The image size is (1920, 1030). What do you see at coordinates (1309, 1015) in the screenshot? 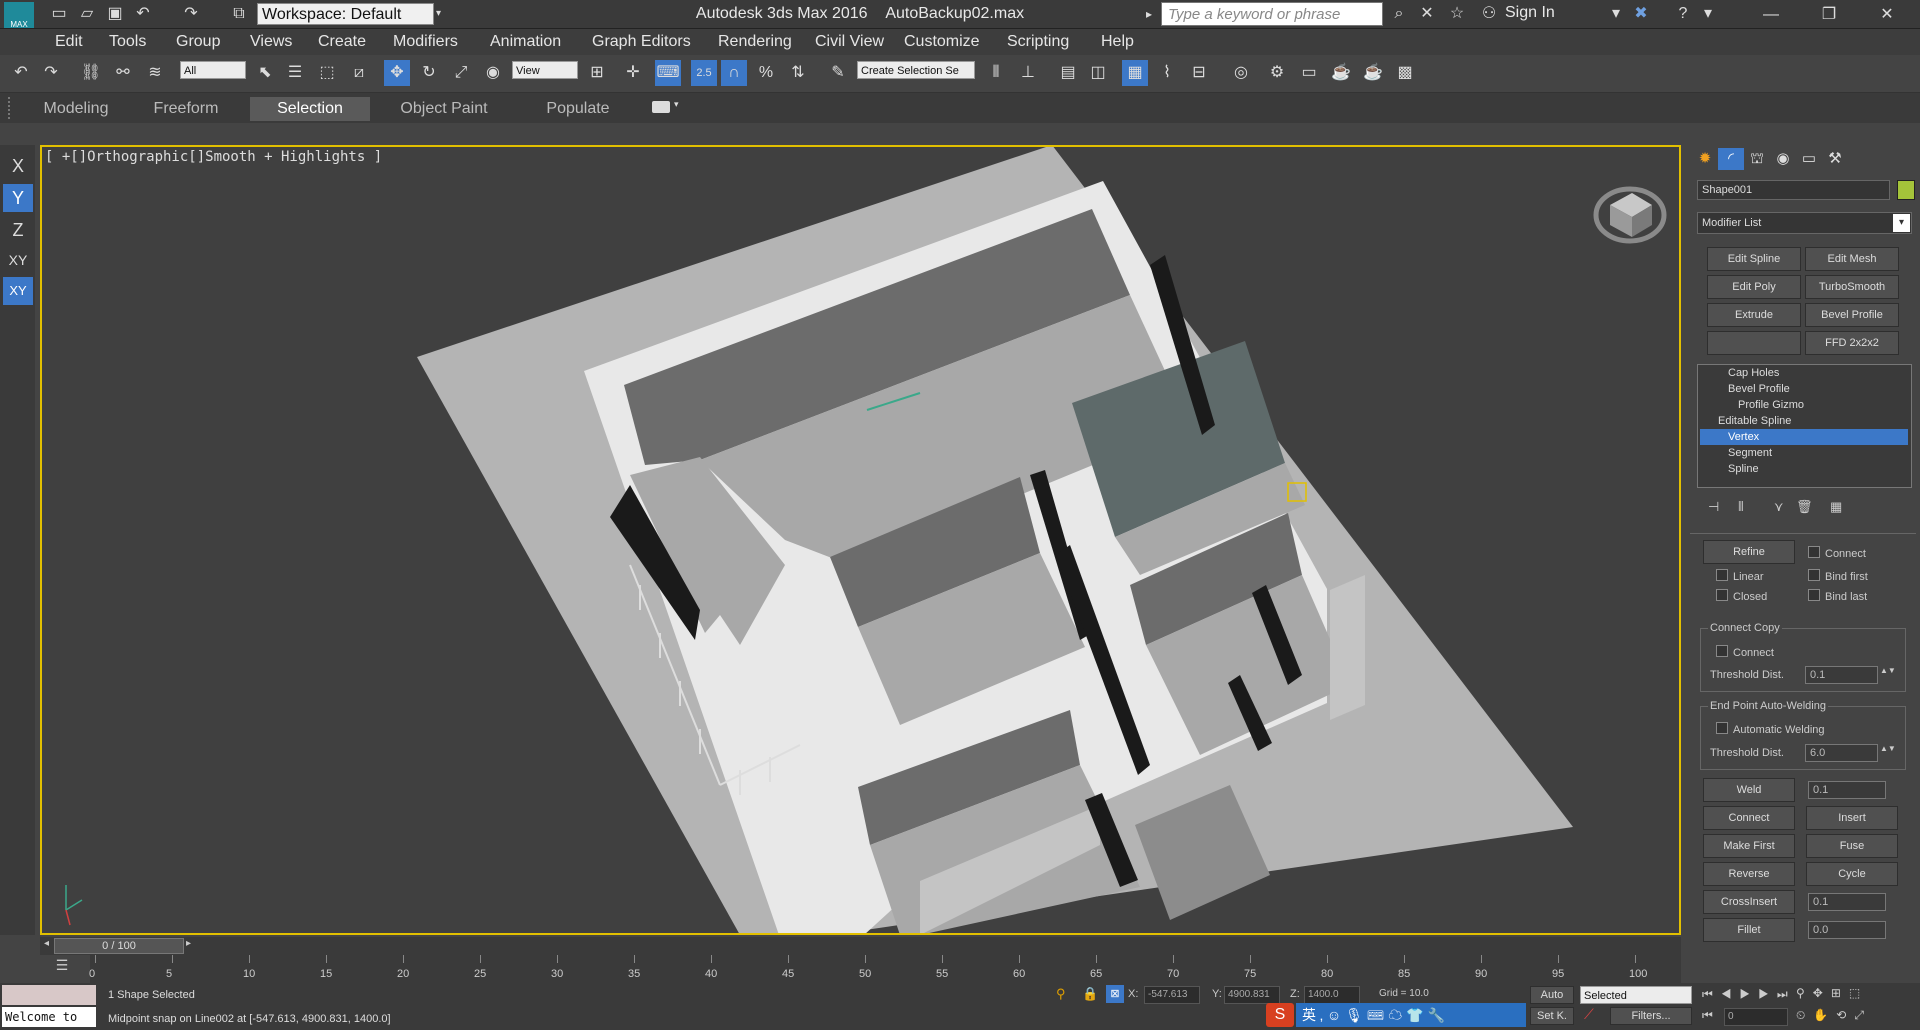
I see `ime-language: 英` at bounding box center [1309, 1015].